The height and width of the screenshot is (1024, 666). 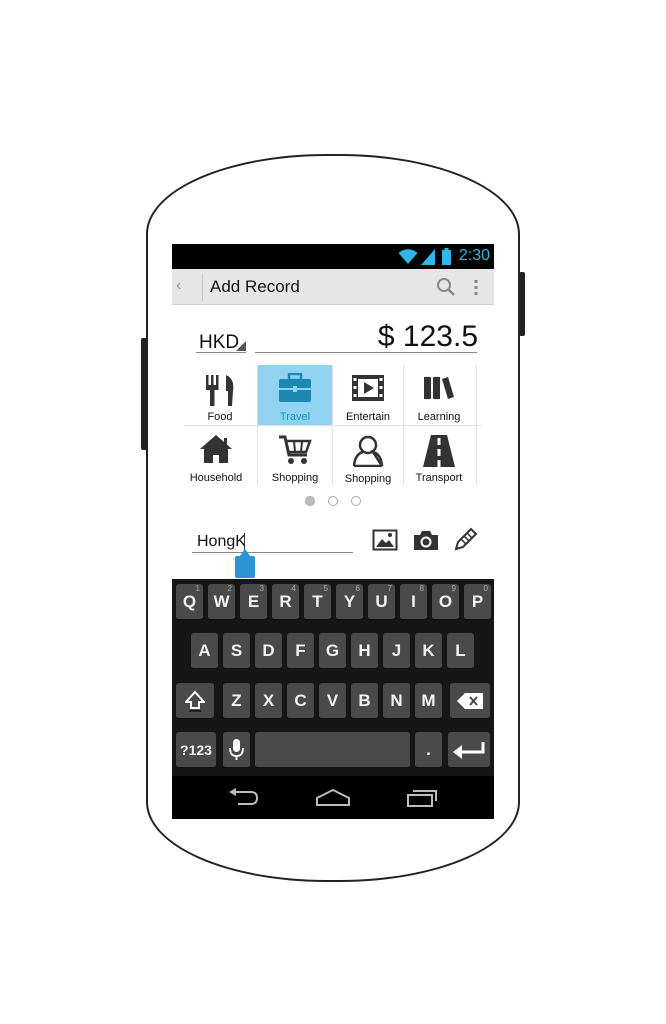 I want to click on key-label: L, so click(x=460, y=650).